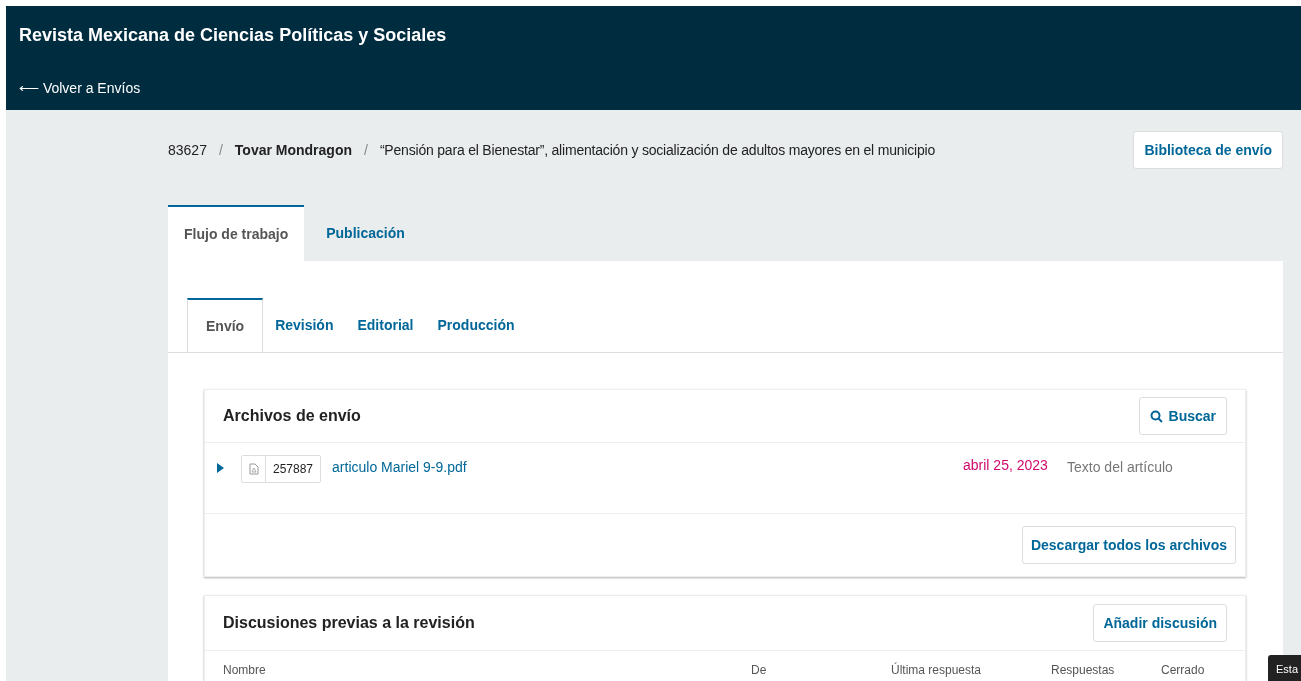 Image resolution: width=1301 pixels, height=681 pixels. What do you see at coordinates (225, 325) in the screenshot?
I see `stage-tab: Envío` at bounding box center [225, 325].